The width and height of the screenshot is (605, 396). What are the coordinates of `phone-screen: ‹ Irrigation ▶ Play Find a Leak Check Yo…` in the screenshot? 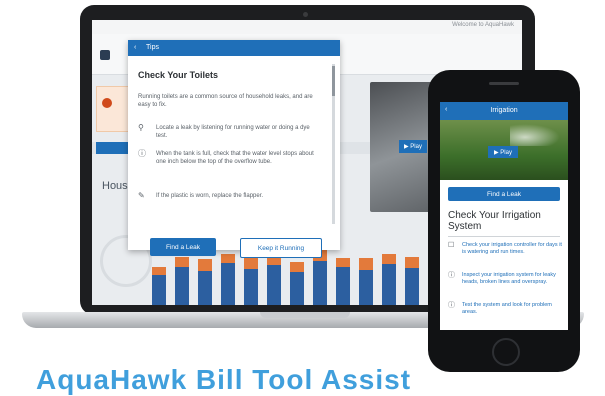 It's located at (504, 216).